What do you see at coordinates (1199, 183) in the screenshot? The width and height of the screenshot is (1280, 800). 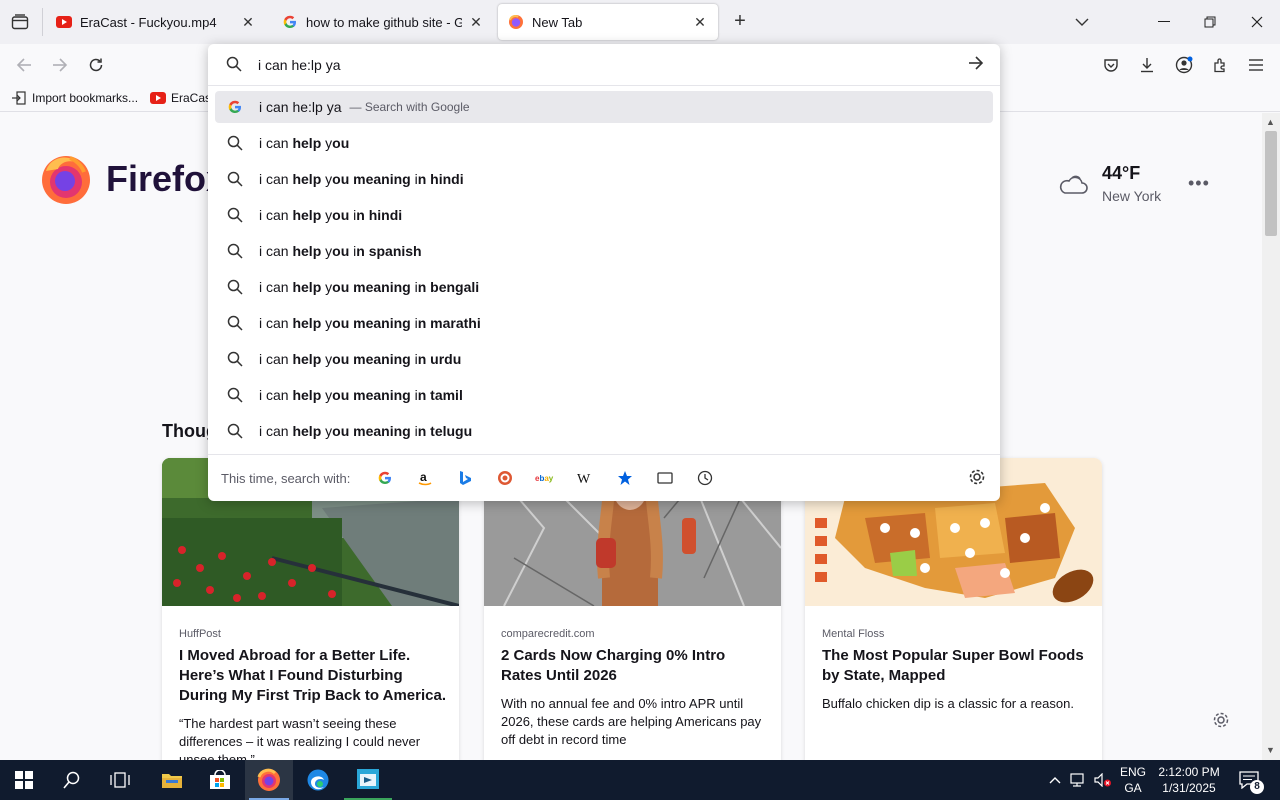 I see `more-options-icon: •••` at bounding box center [1199, 183].